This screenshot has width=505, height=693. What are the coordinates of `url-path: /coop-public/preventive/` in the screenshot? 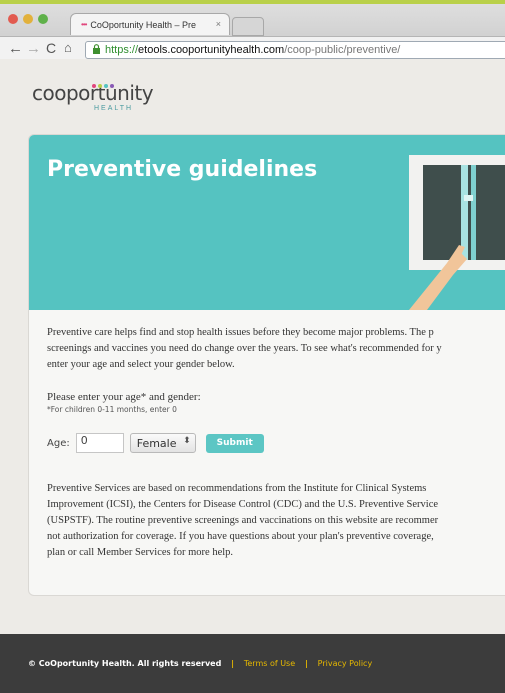 It's located at (342, 50).